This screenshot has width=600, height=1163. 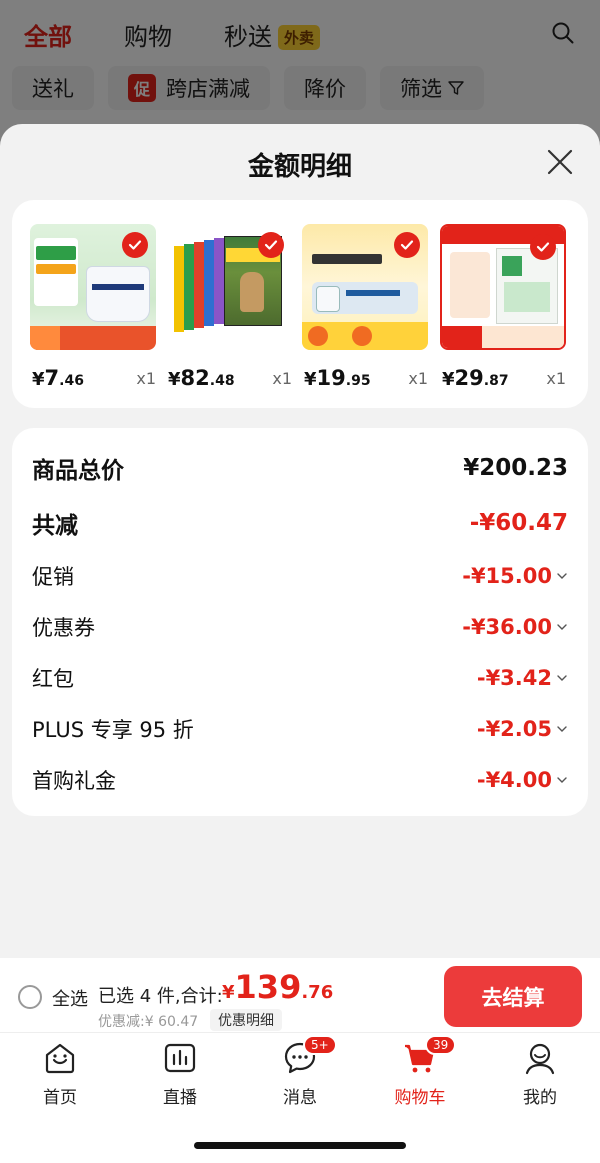 I want to click on discount-value: -¥2.05, so click(x=514, y=729).